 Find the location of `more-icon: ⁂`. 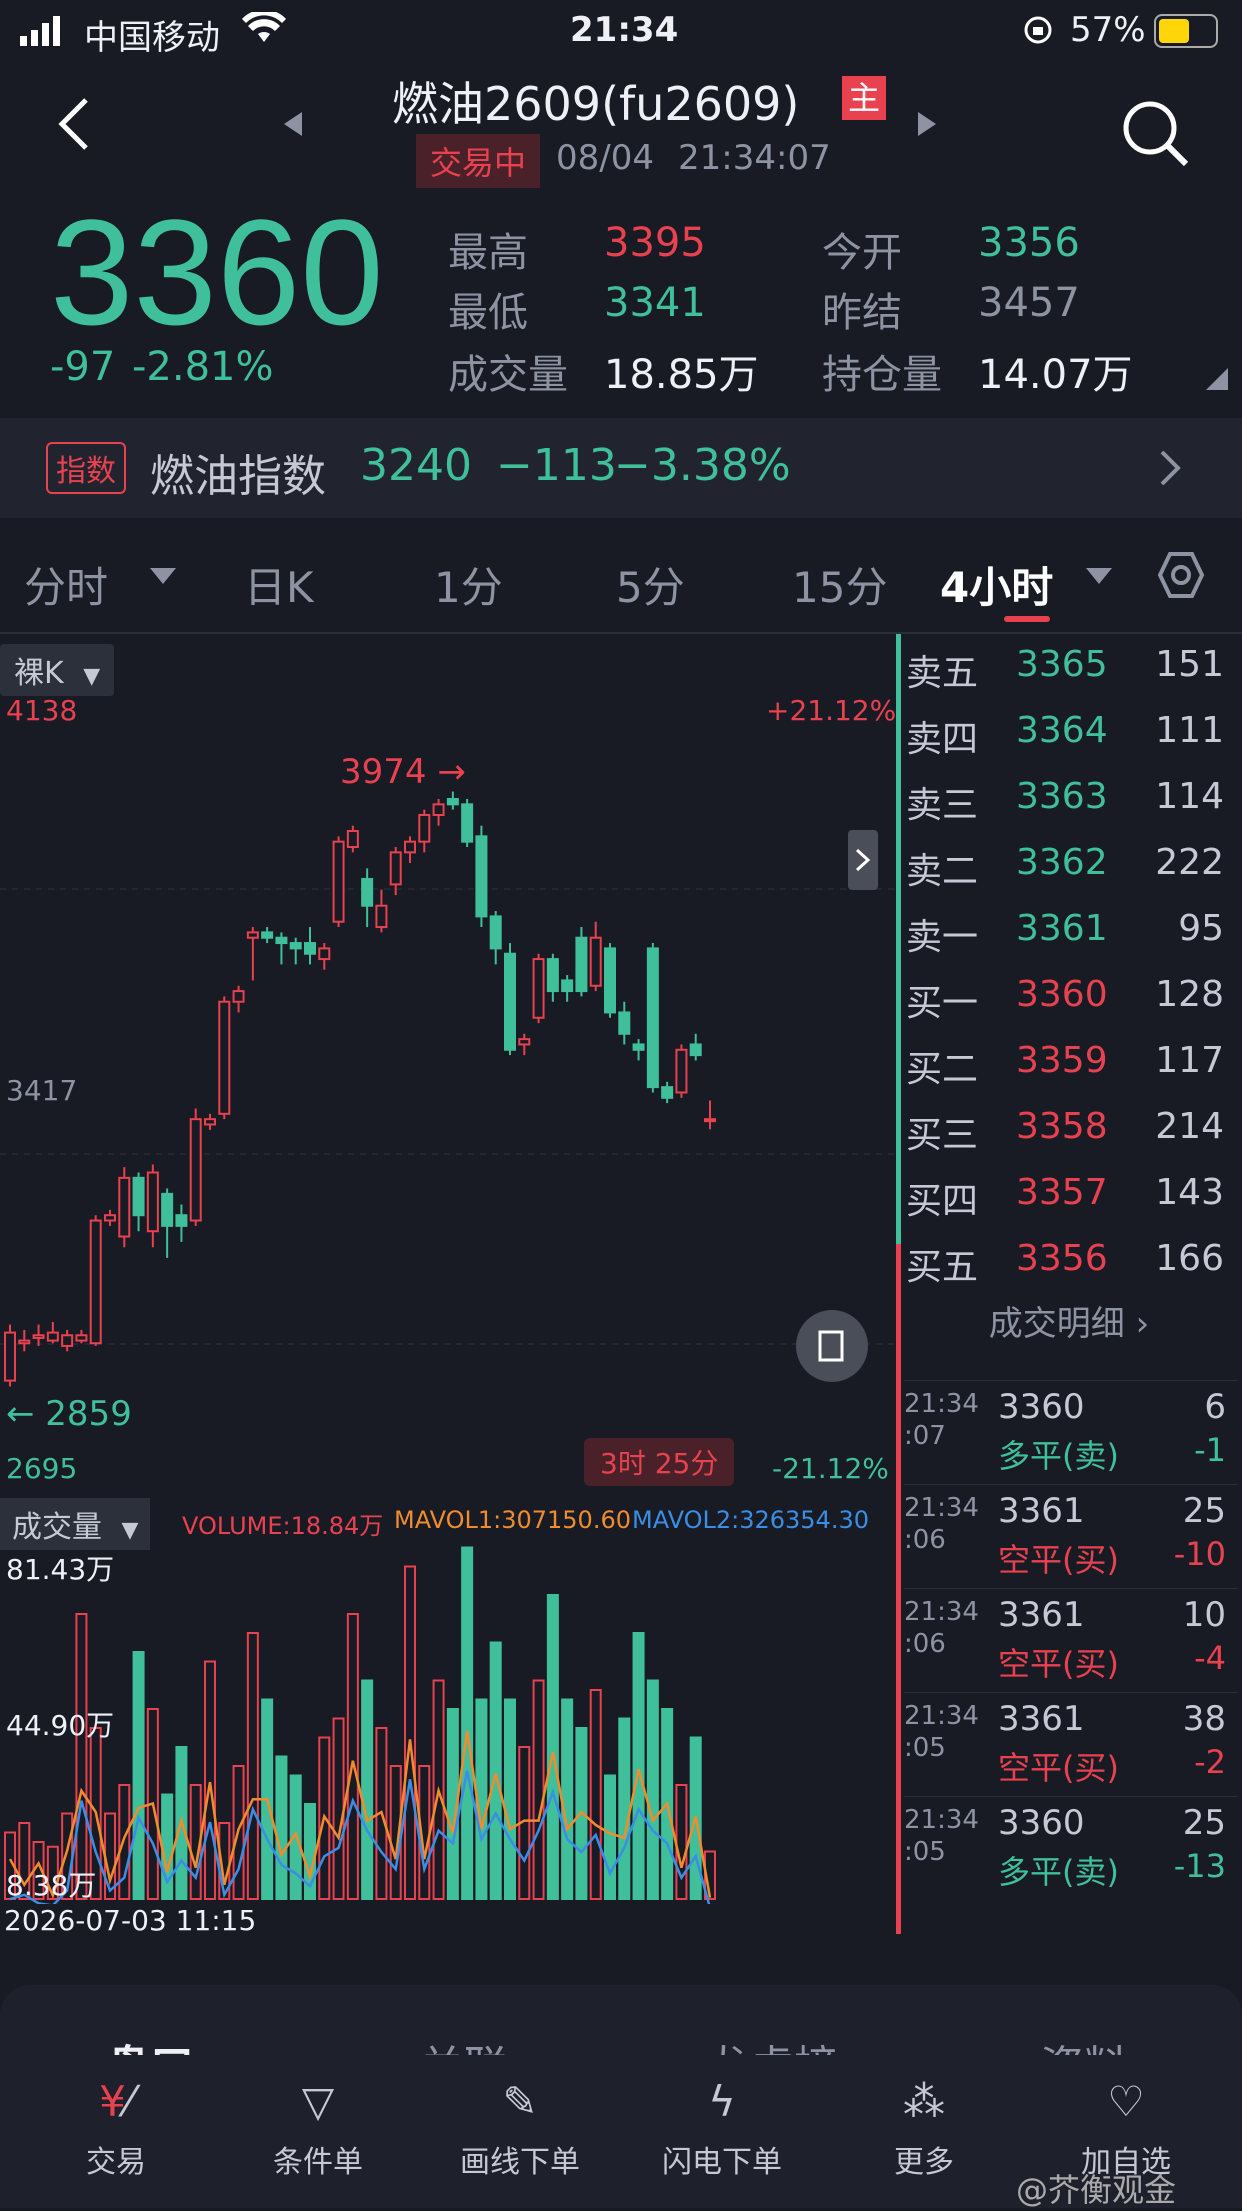

more-icon: ⁂ is located at coordinates (924, 2101).